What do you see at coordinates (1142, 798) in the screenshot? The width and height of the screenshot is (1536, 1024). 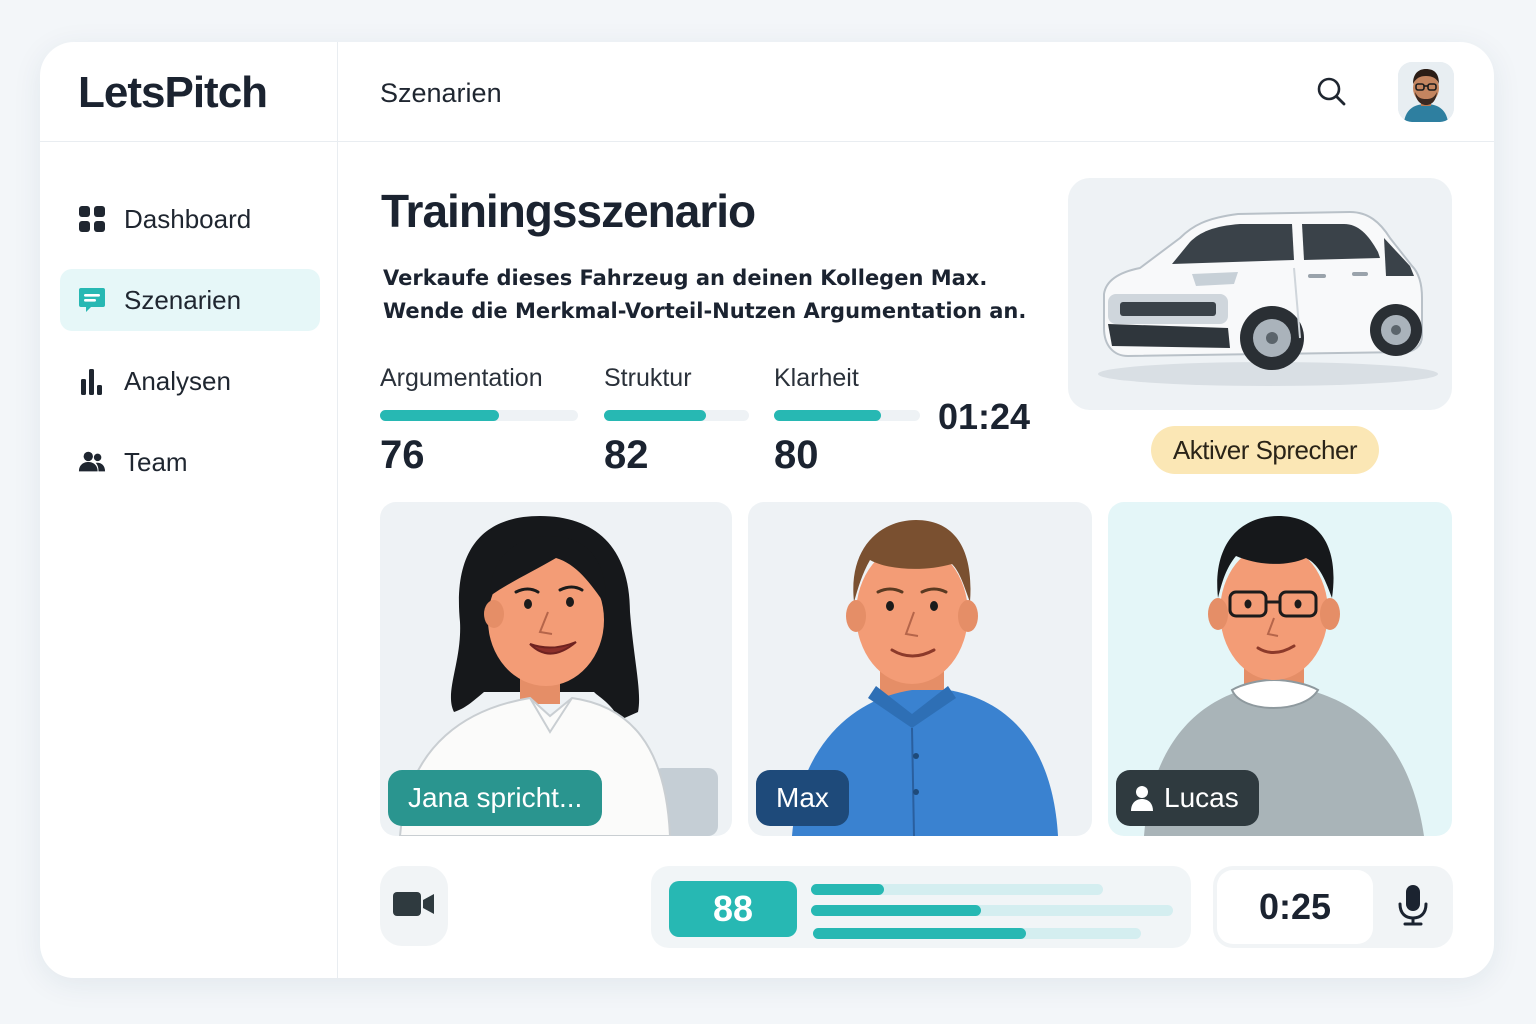 I see `person-icon` at bounding box center [1142, 798].